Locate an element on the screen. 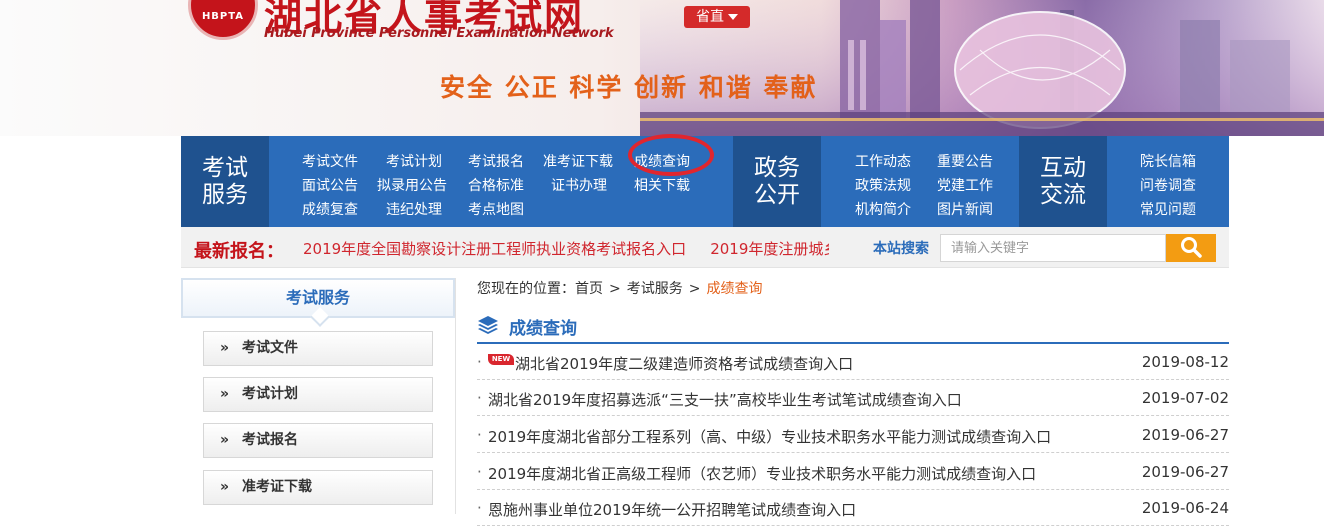  nav-link-exam-map: 考点地图 is located at coordinates (496, 209).